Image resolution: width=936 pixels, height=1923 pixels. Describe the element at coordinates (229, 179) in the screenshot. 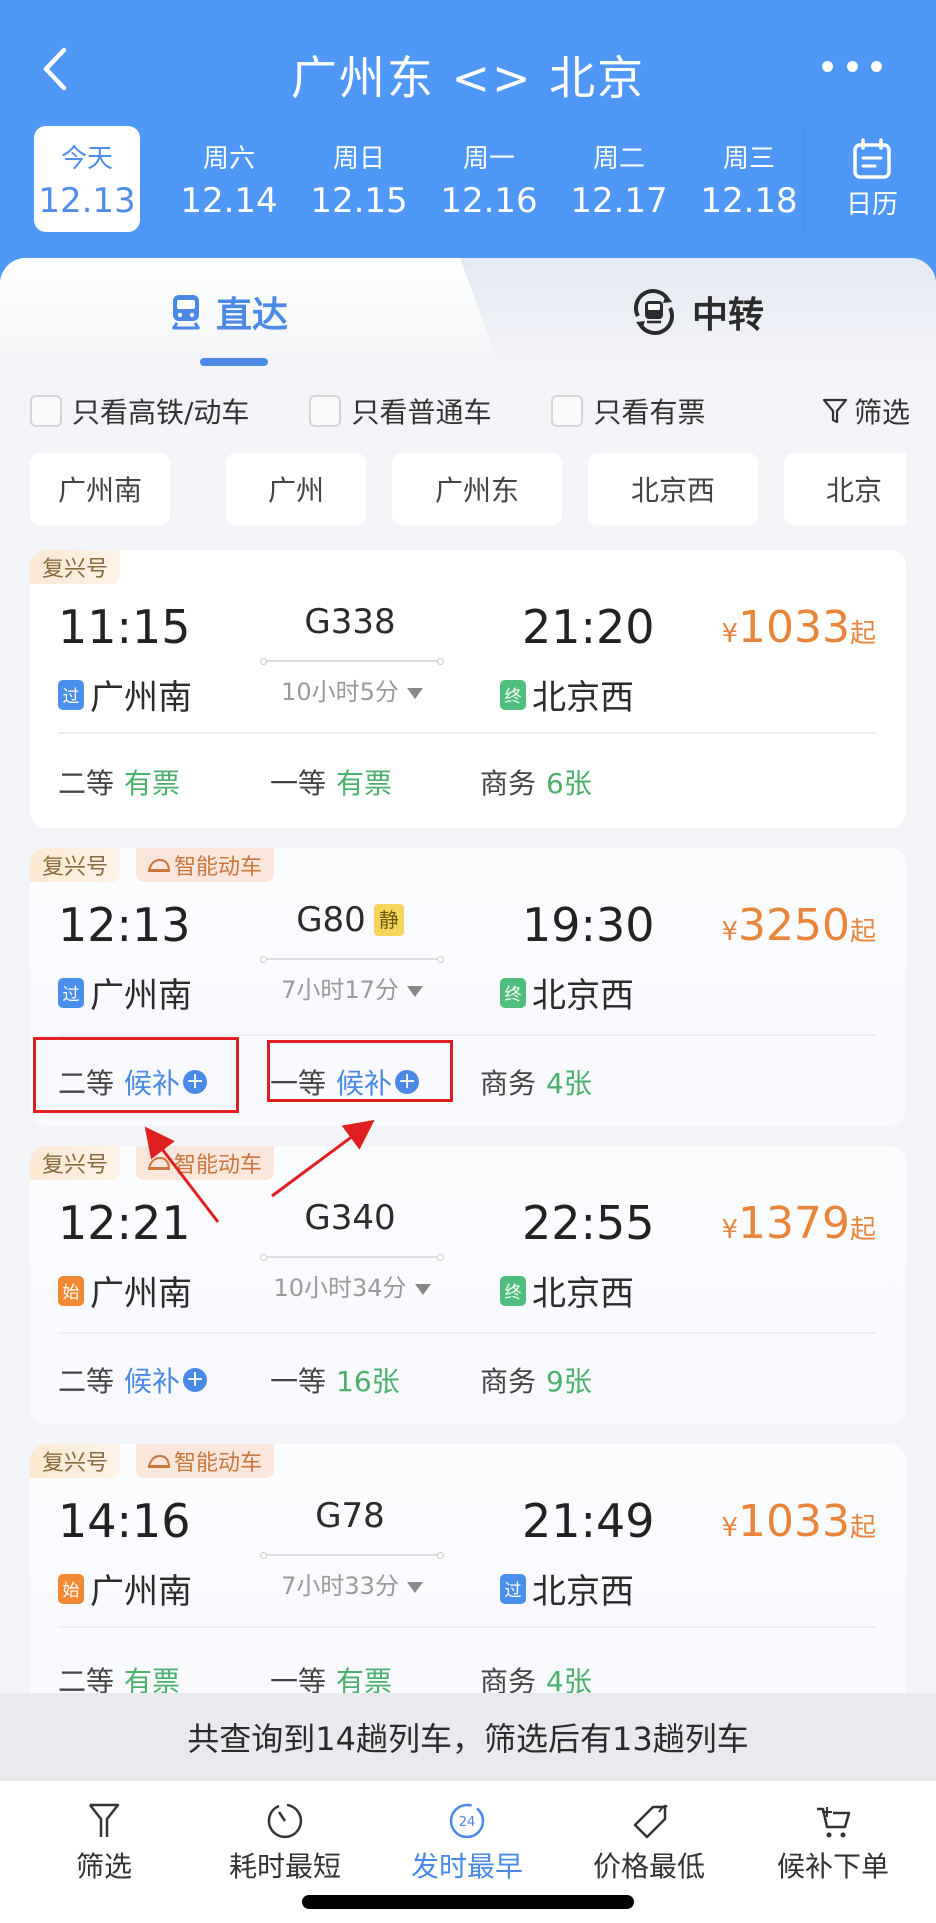

I see `date-item: 周六 12.14` at that location.